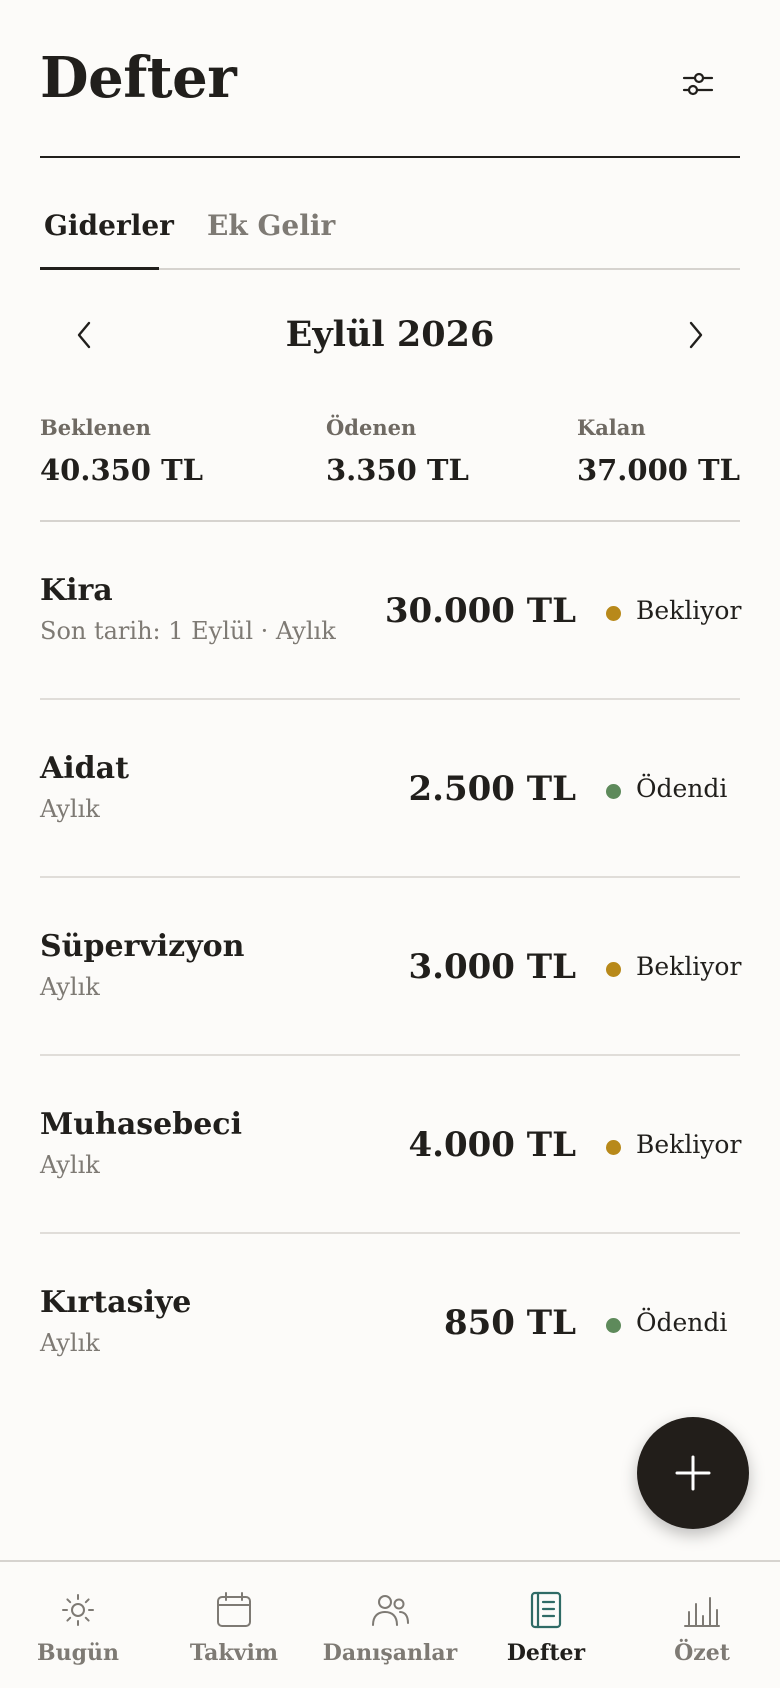 The width and height of the screenshot is (780, 1688). Describe the element at coordinates (492, 967) in the screenshot. I see `expense-amount: 3.000 TL` at that location.